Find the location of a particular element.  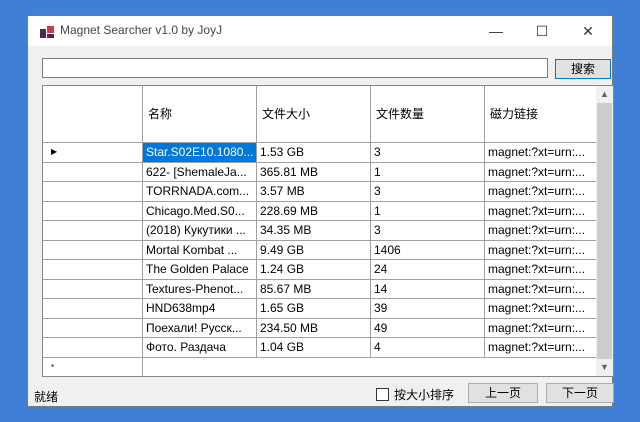

row-header: * is located at coordinates (93, 366).